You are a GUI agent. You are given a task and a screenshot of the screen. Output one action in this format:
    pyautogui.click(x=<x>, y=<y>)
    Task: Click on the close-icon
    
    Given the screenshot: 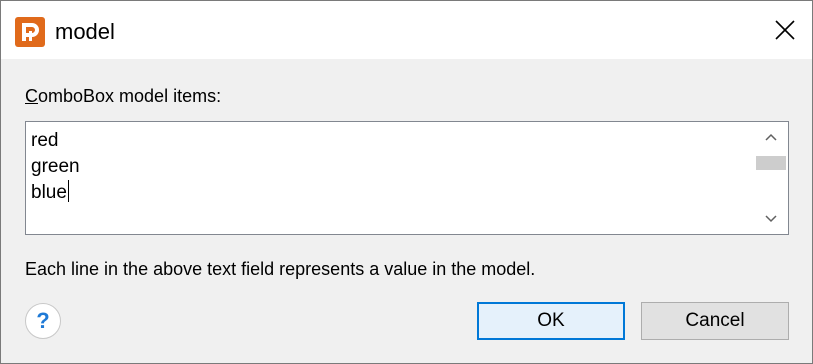 What is the action you would take?
    pyautogui.click(x=785, y=30)
    